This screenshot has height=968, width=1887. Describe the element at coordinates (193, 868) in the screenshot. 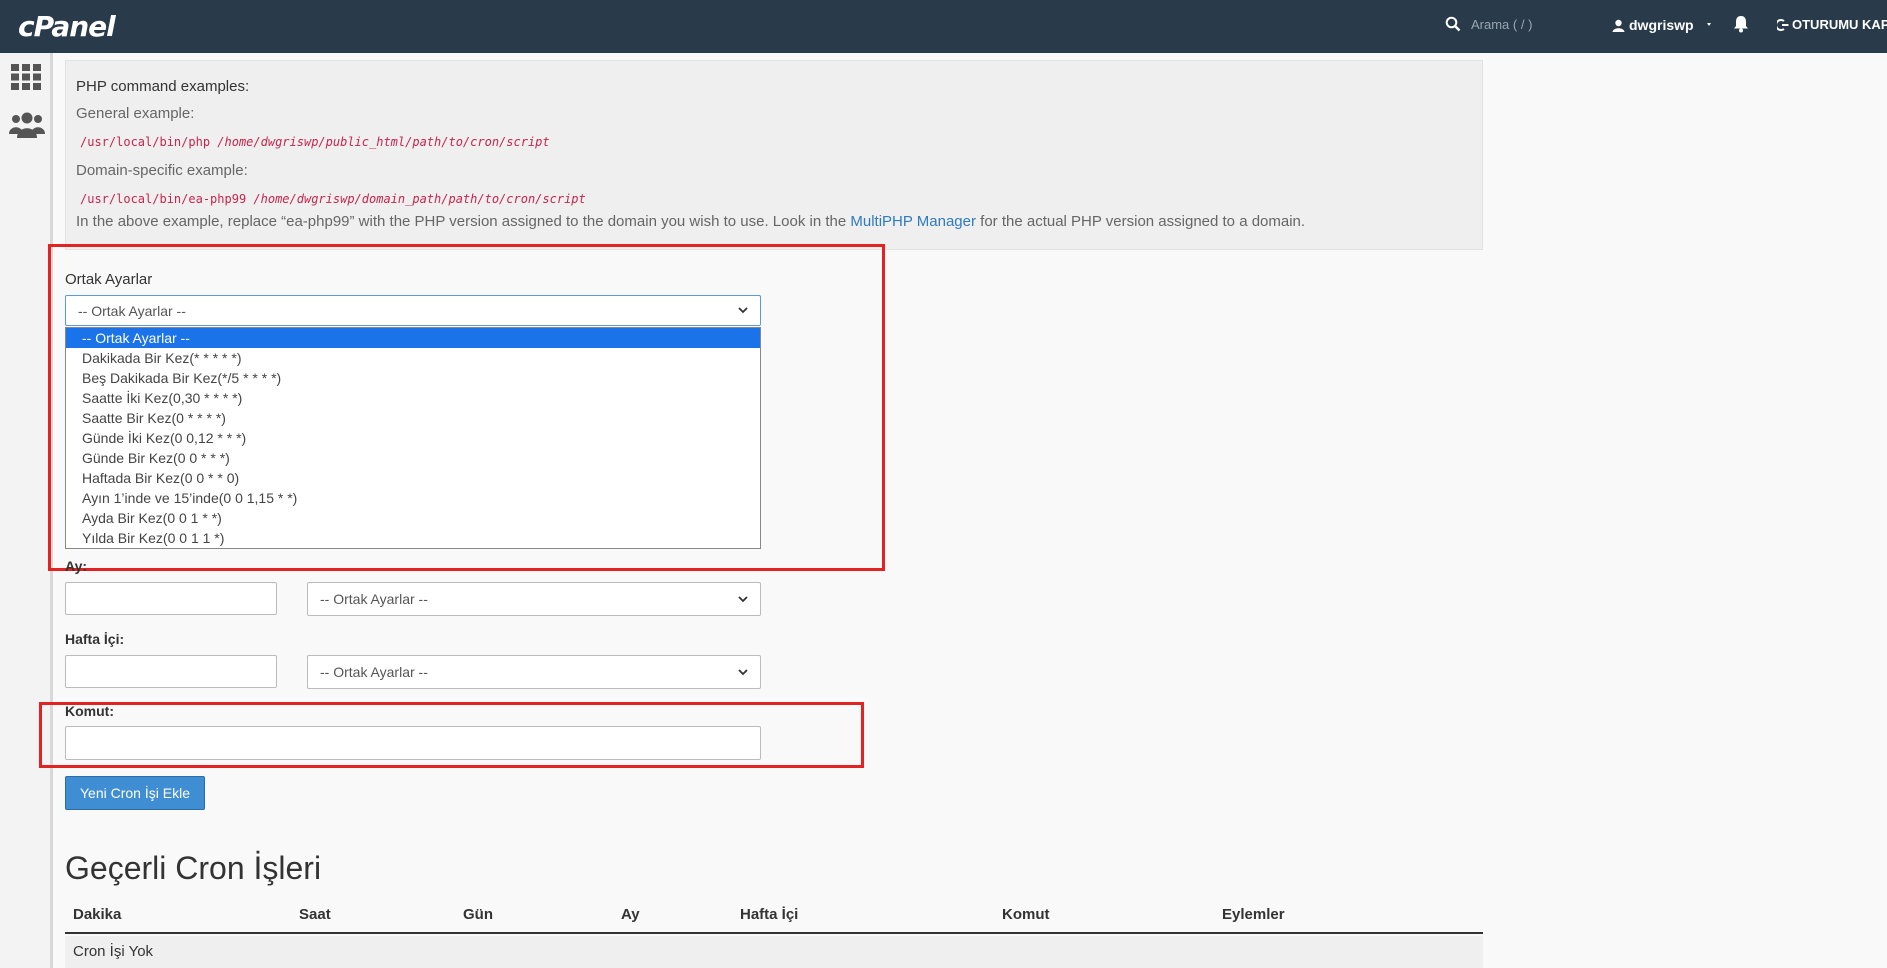

I see `current-cron-jobs-heading: Geçerli Cron İşleri` at that location.